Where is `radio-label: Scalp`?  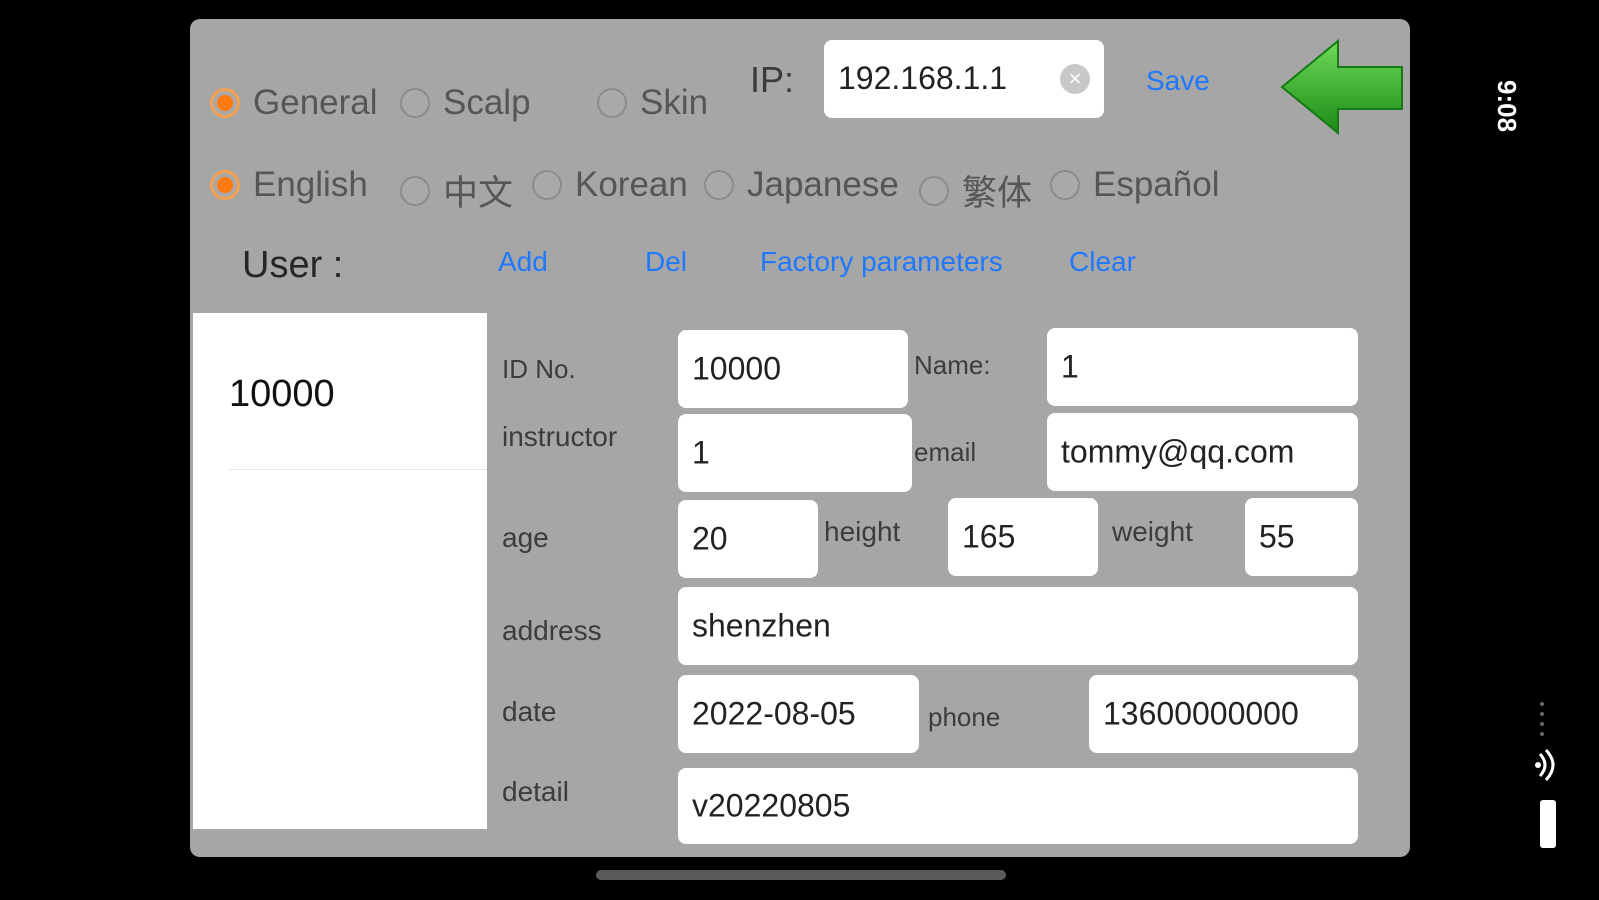
radio-label: Scalp is located at coordinates (487, 102).